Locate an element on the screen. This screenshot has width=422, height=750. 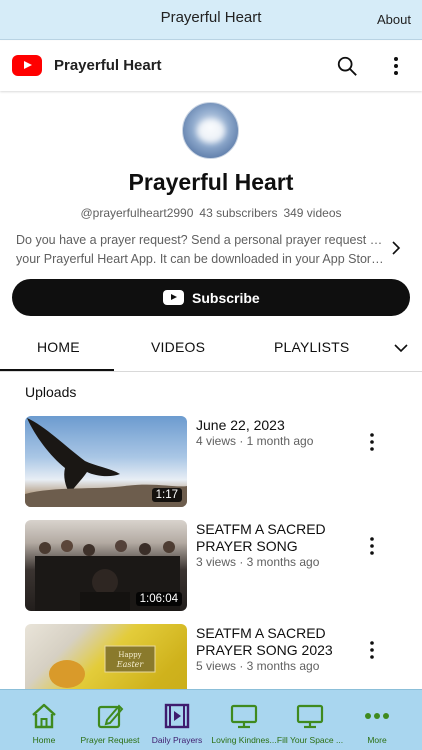
video-title-line: PRAYER SONG is located at coordinates (247, 546).